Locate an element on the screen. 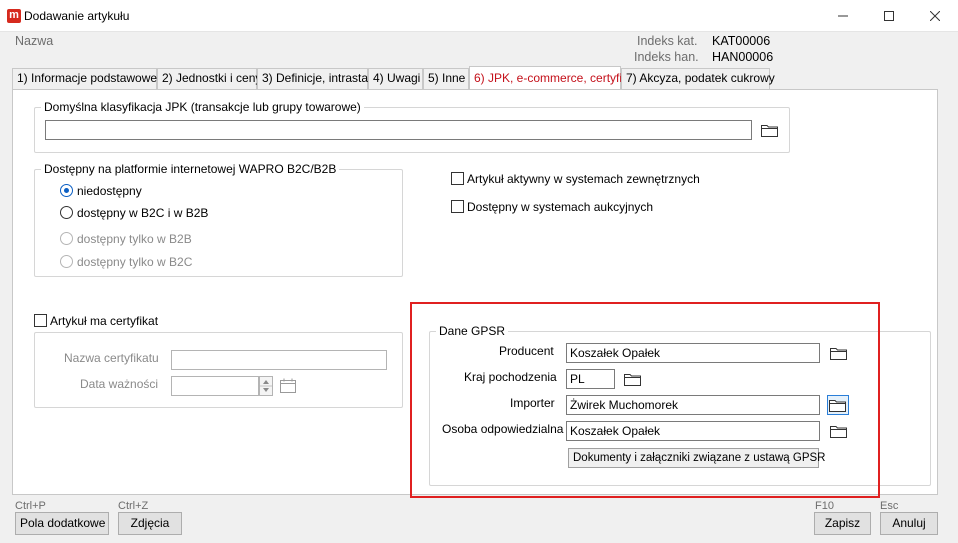 This screenshot has width=958, height=543. radio-unavailable is located at coordinates (66, 190).